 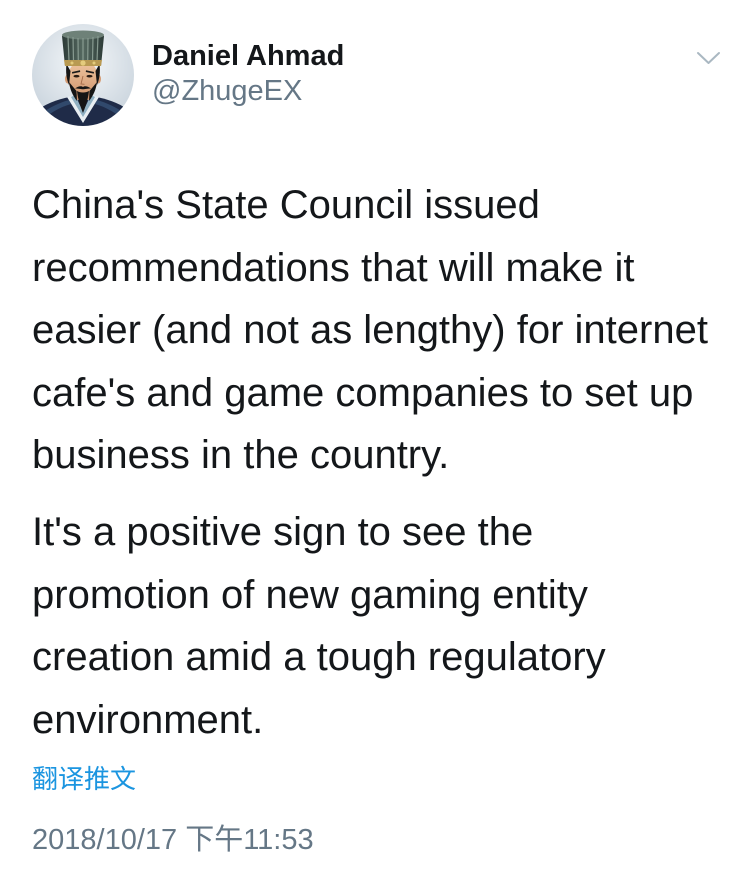 I want to click on tweet-menu-button, so click(x=708, y=58).